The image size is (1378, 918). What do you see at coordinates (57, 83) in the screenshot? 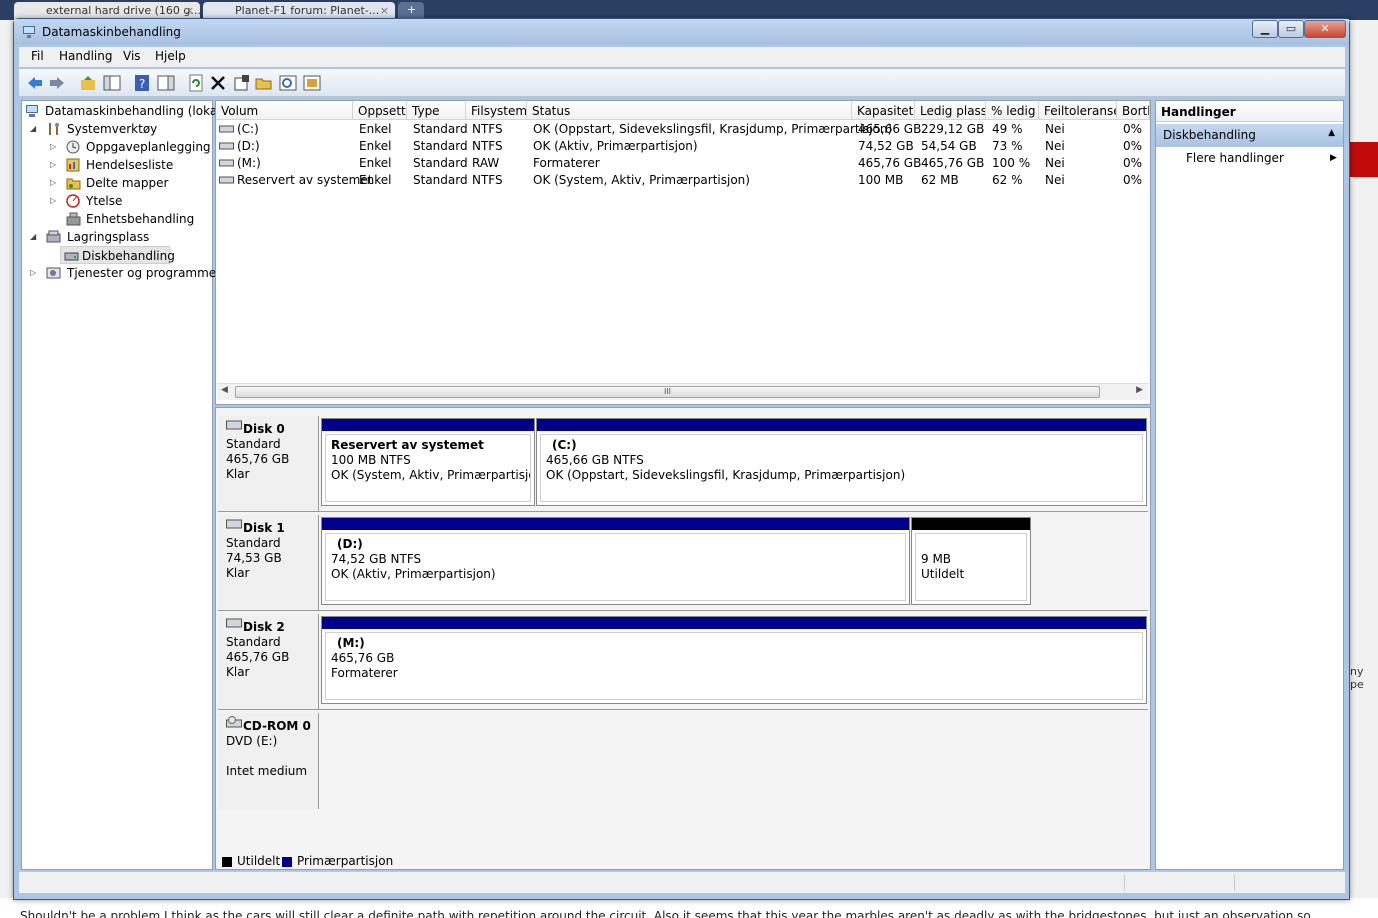
I see `forward-icon` at bounding box center [57, 83].